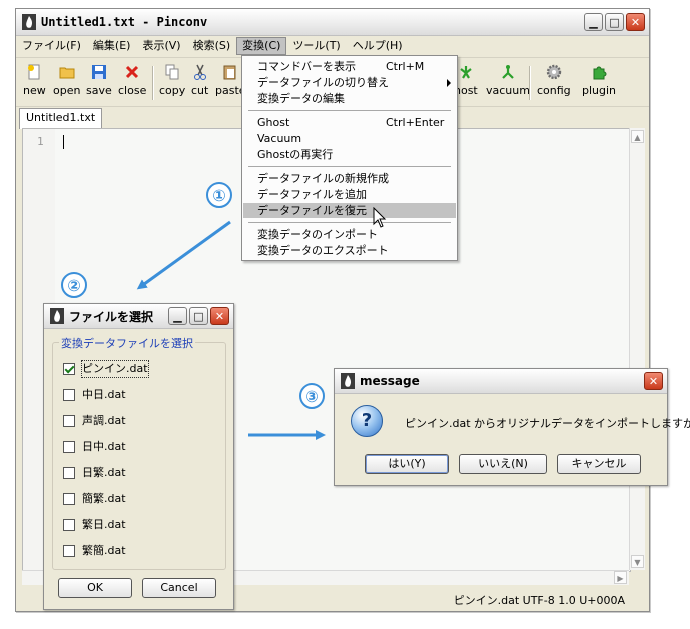  I want to click on group-label: 変換データファイルを選択, so click(127, 343).